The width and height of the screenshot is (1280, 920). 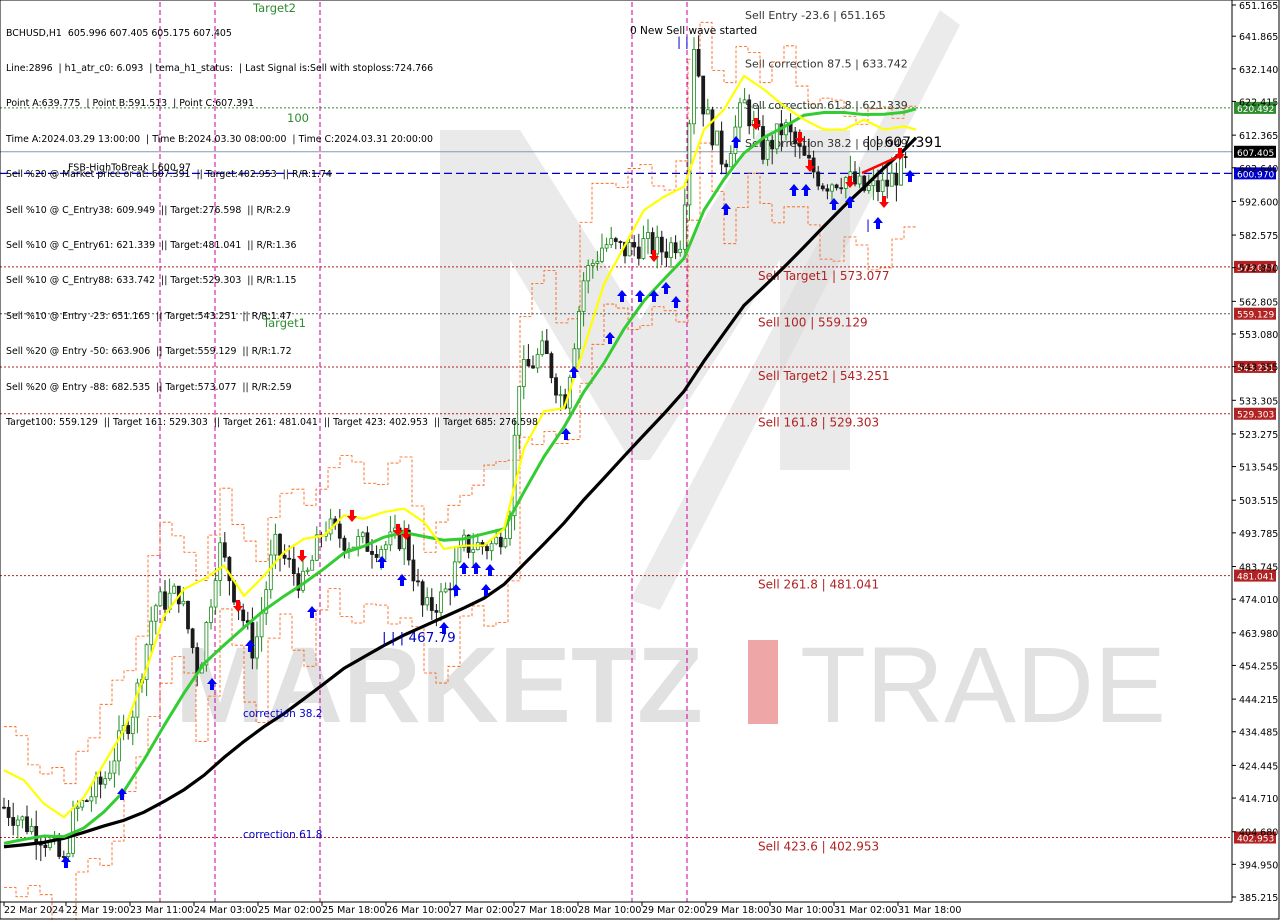 I want to click on watermark-brand-right: TRADE, so click(x=983, y=684).